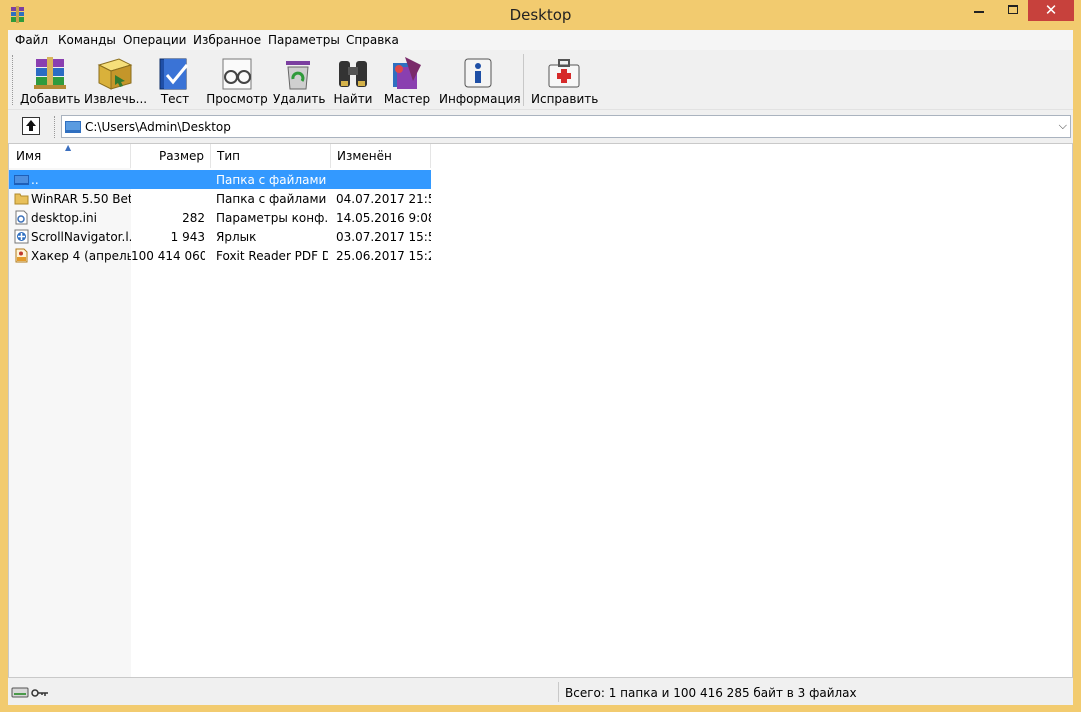 This screenshot has width=1081, height=712. I want to click on test-label: Тест, so click(175, 99).